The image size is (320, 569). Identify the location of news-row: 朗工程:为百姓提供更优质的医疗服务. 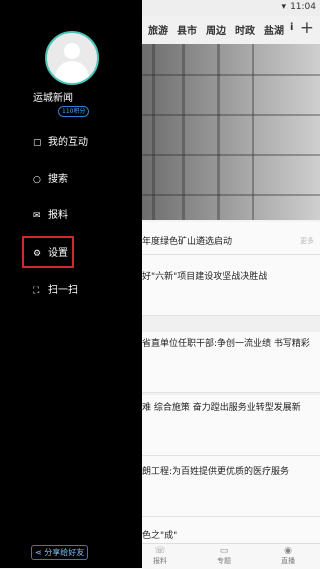
(231, 486).